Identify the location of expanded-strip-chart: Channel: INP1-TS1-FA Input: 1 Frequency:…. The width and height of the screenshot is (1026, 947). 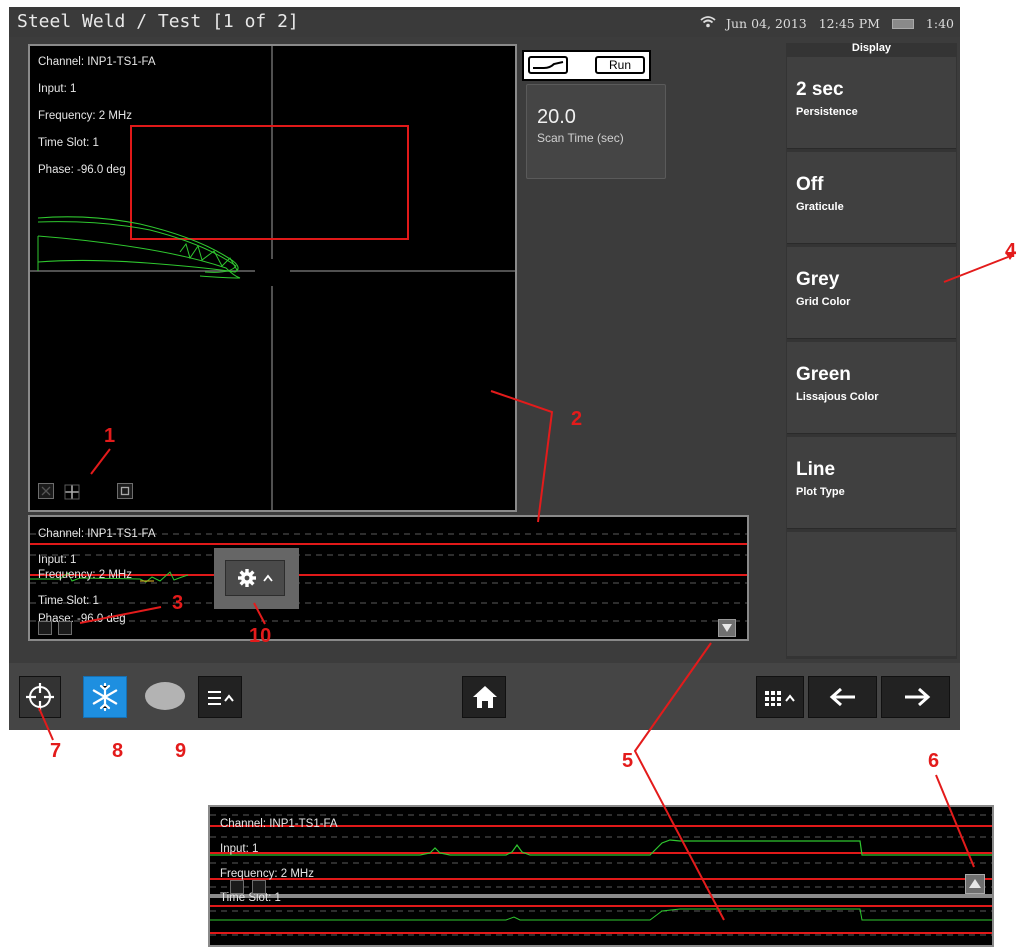
(601, 876).